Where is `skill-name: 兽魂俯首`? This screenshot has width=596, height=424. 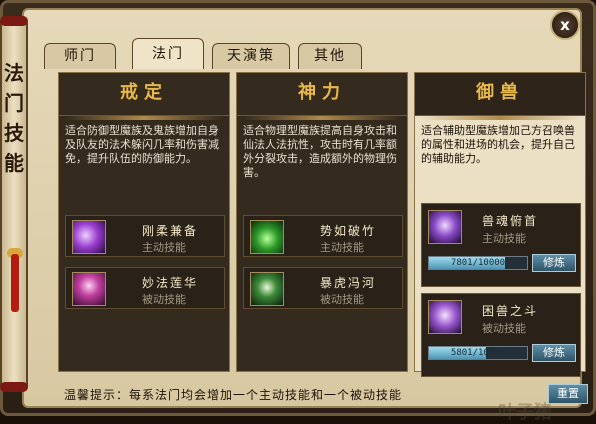 skill-name: 兽魂俯首 is located at coordinates (510, 221).